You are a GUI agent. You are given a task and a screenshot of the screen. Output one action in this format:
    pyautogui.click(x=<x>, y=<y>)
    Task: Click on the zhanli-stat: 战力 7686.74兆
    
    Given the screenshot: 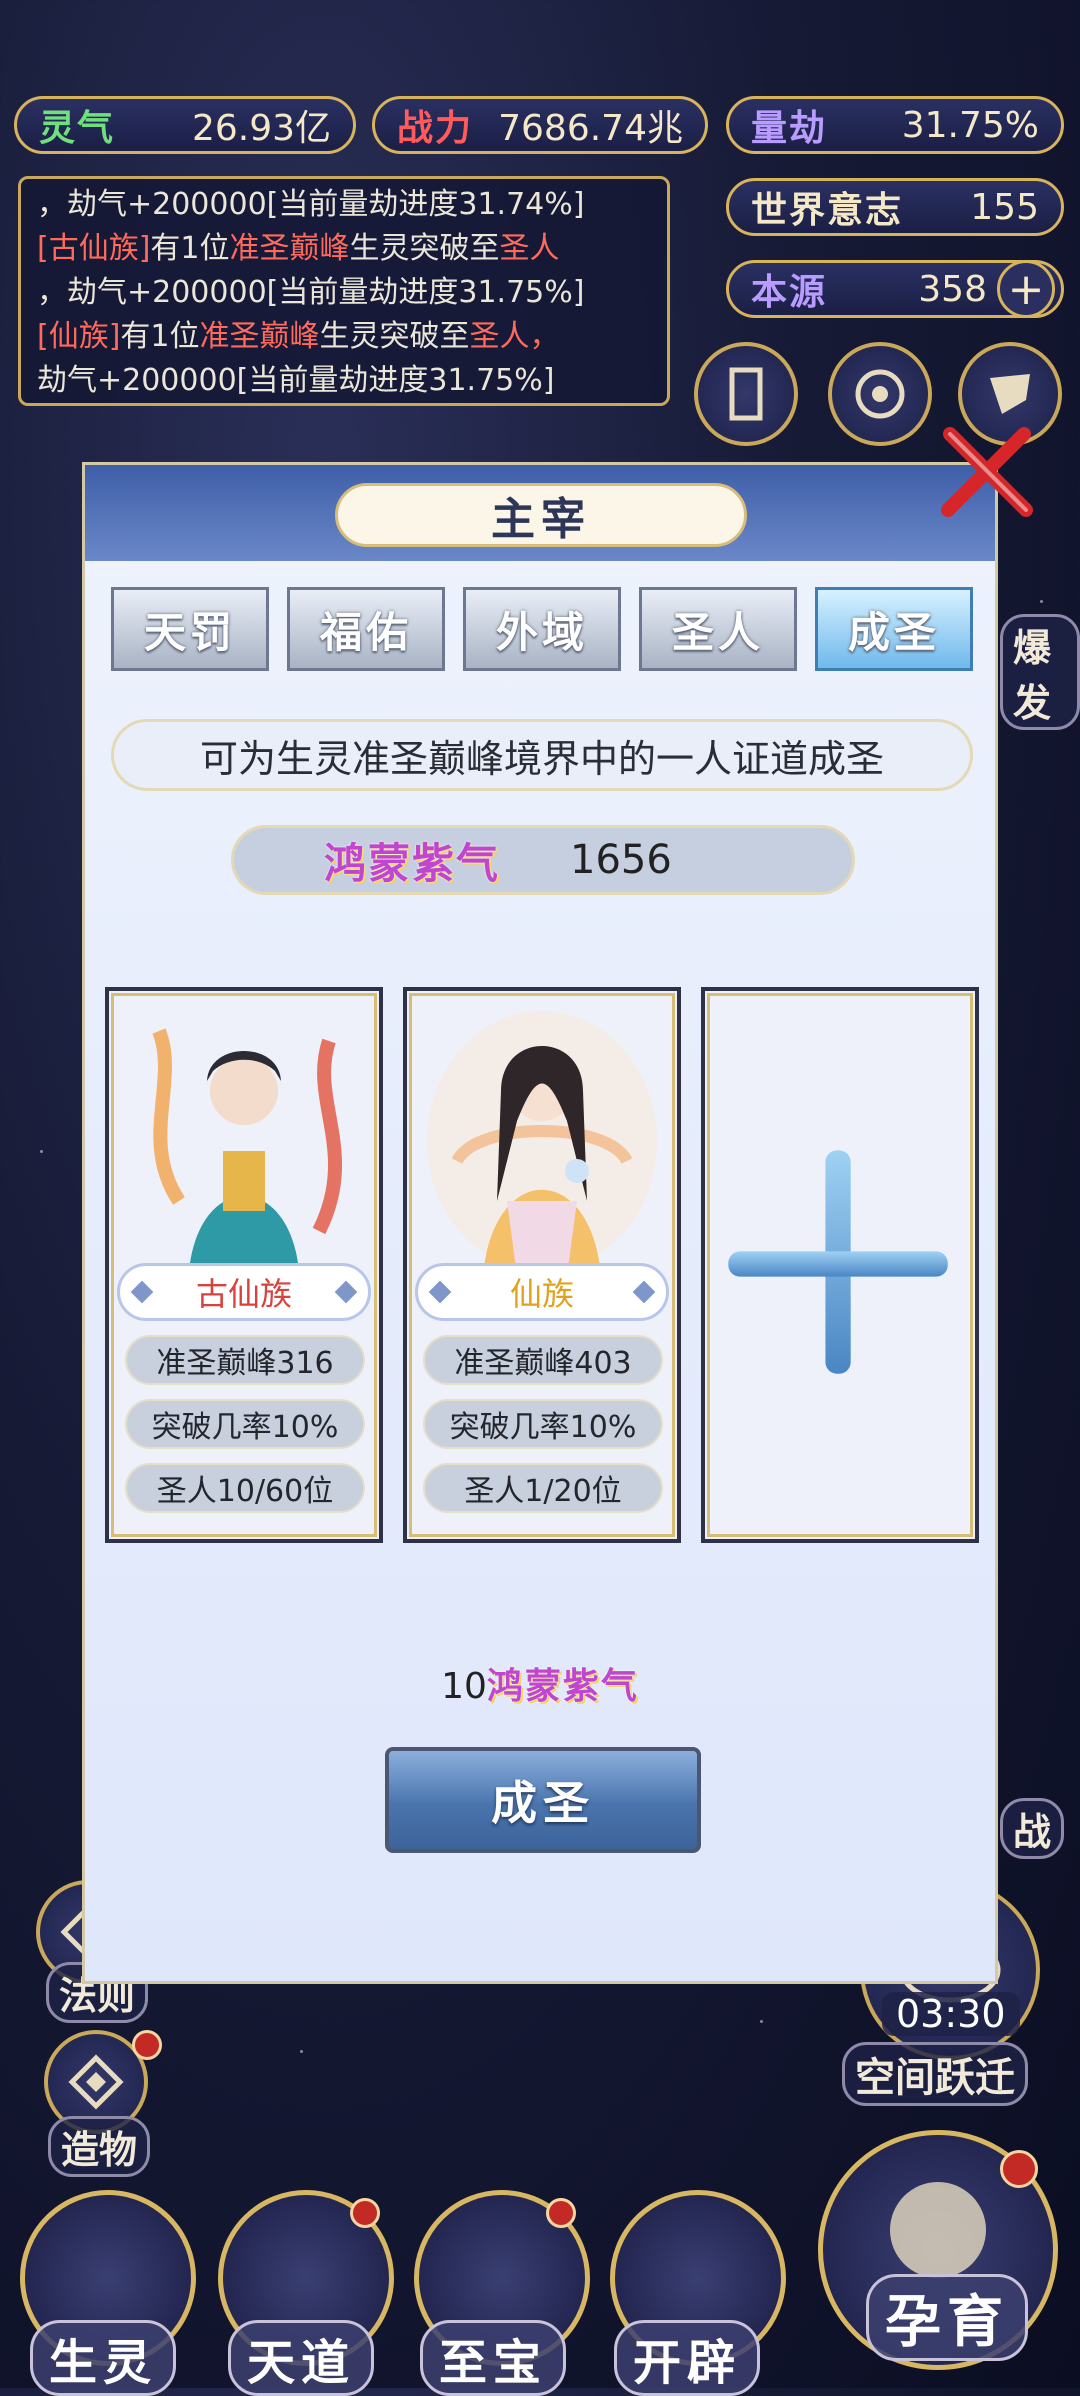 What is the action you would take?
    pyautogui.click(x=540, y=125)
    